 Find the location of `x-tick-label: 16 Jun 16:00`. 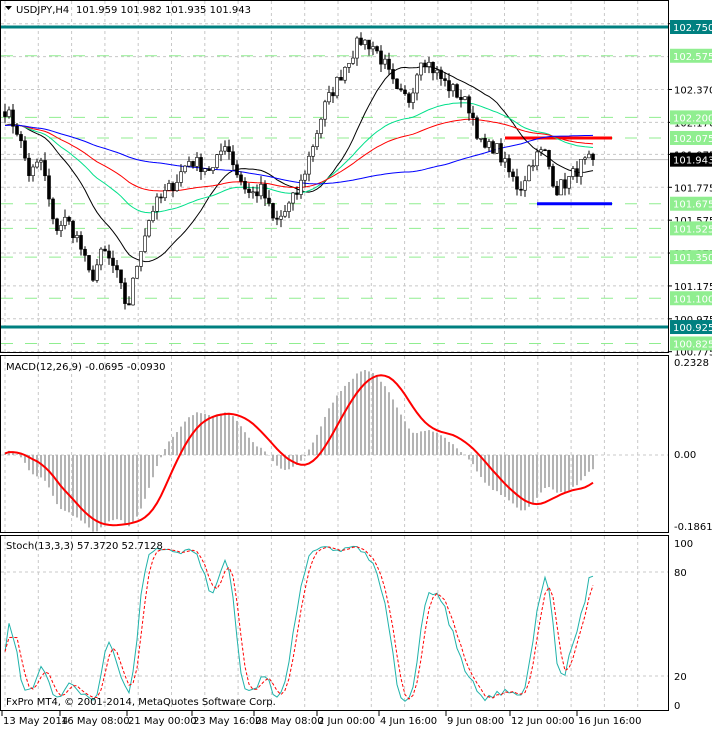

x-tick-label: 16 Jun 16:00 is located at coordinates (610, 721).